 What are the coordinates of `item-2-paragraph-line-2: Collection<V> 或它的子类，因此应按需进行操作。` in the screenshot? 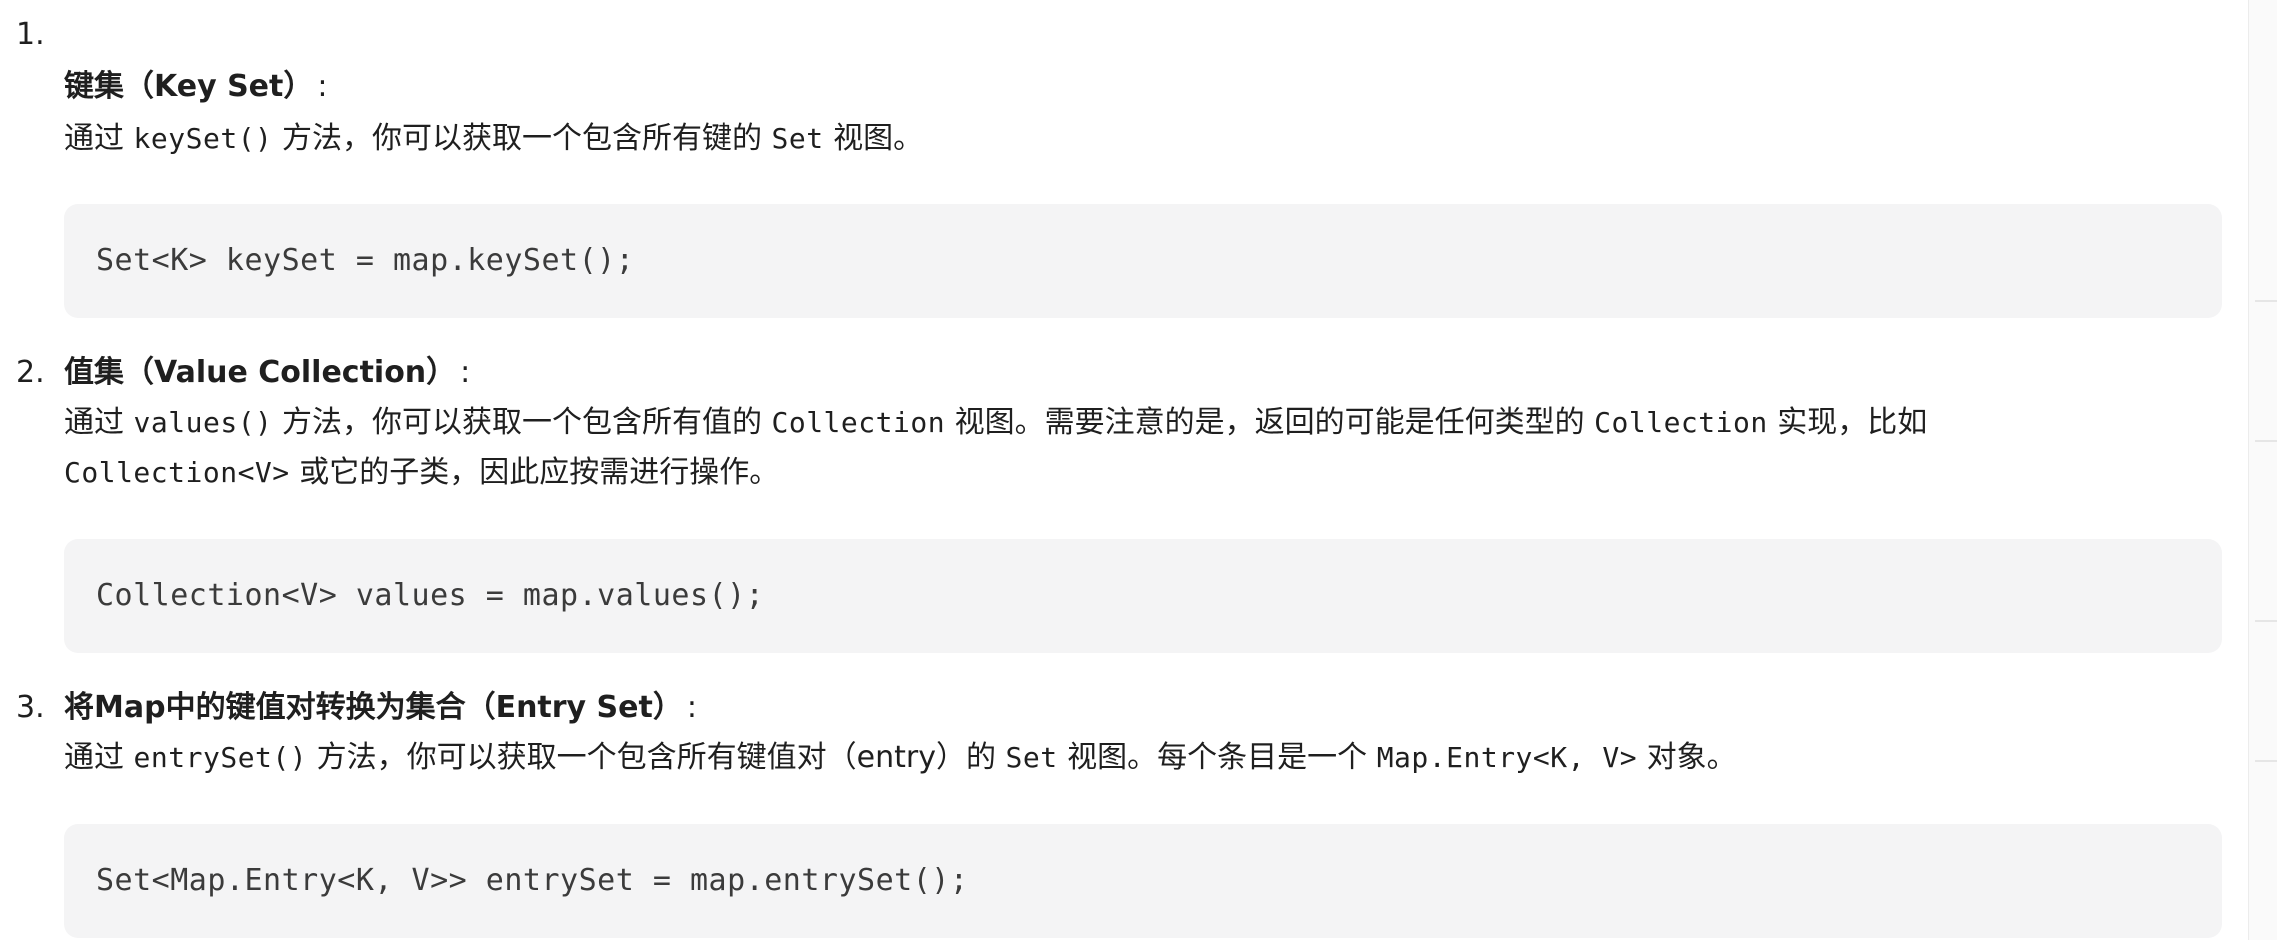 It's located at (1114, 473).